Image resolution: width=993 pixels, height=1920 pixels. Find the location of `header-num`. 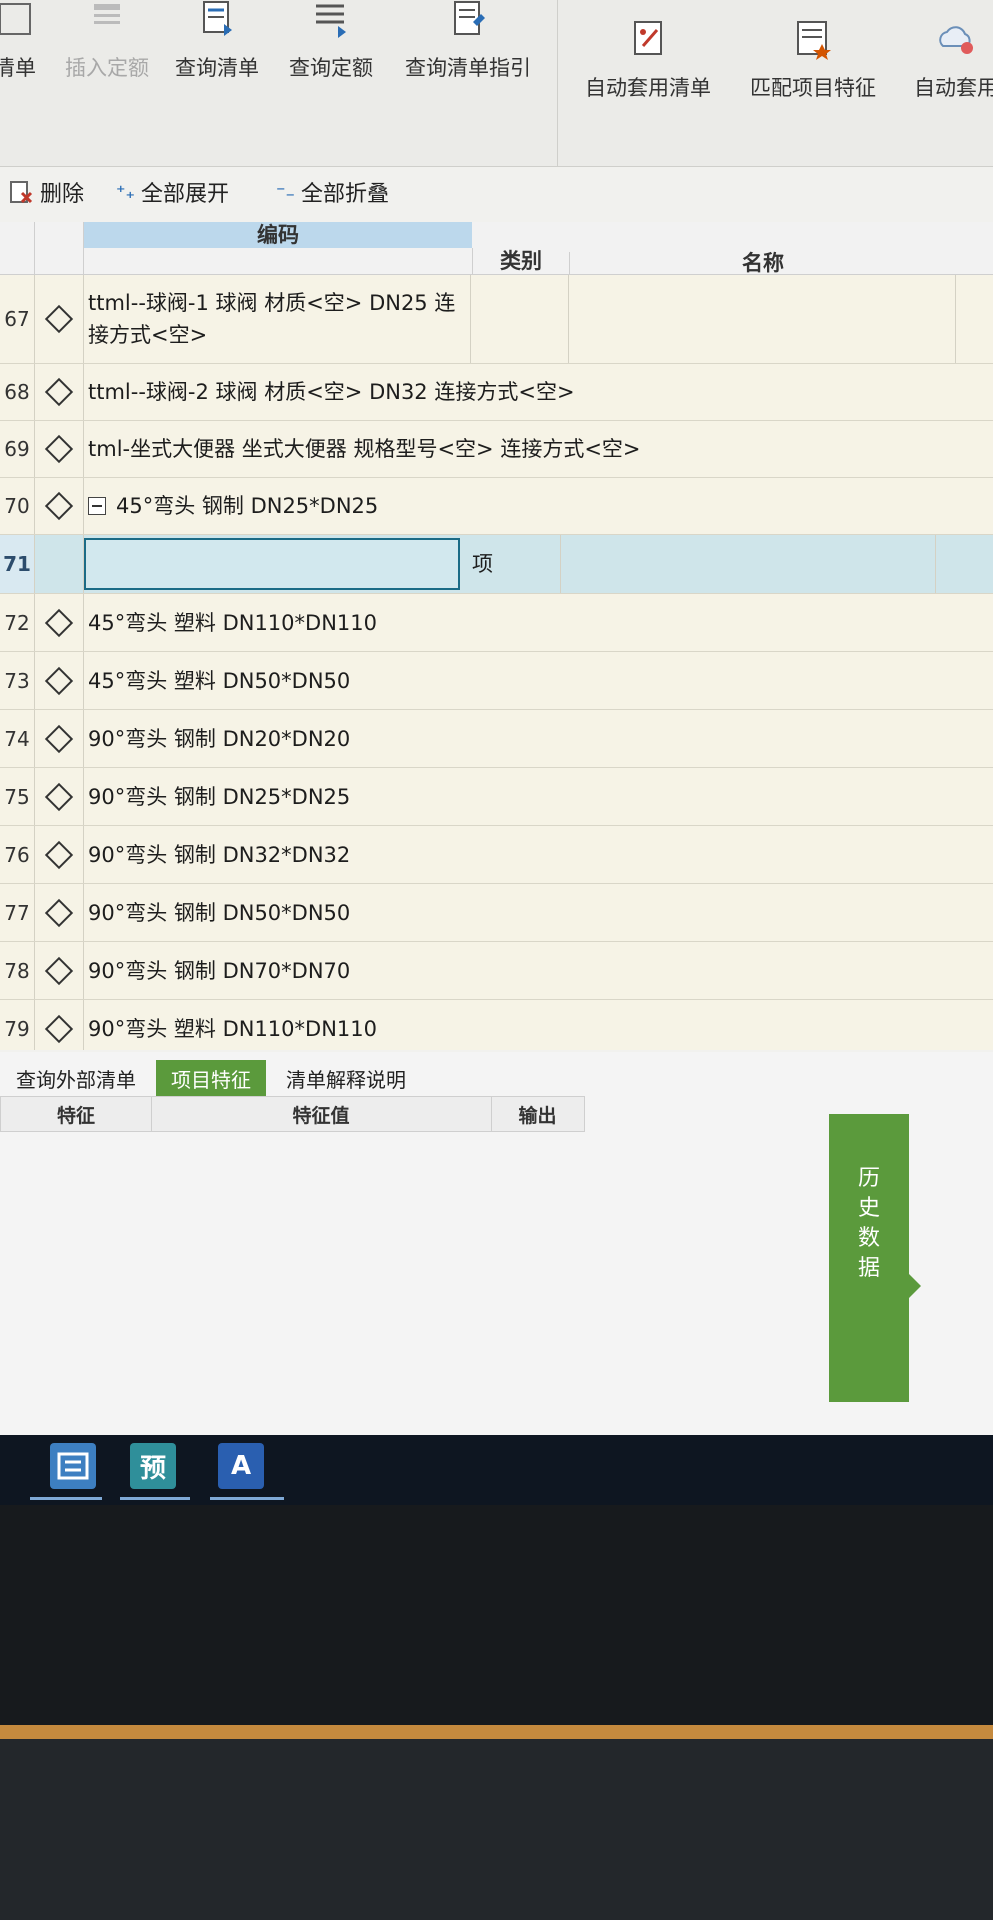

header-num is located at coordinates (17, 248).